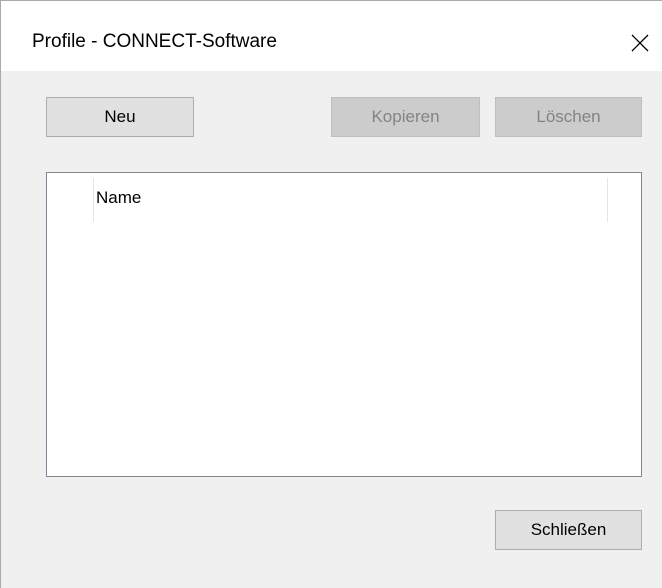 The image size is (662, 588). I want to click on list-header: Name, so click(344, 198).